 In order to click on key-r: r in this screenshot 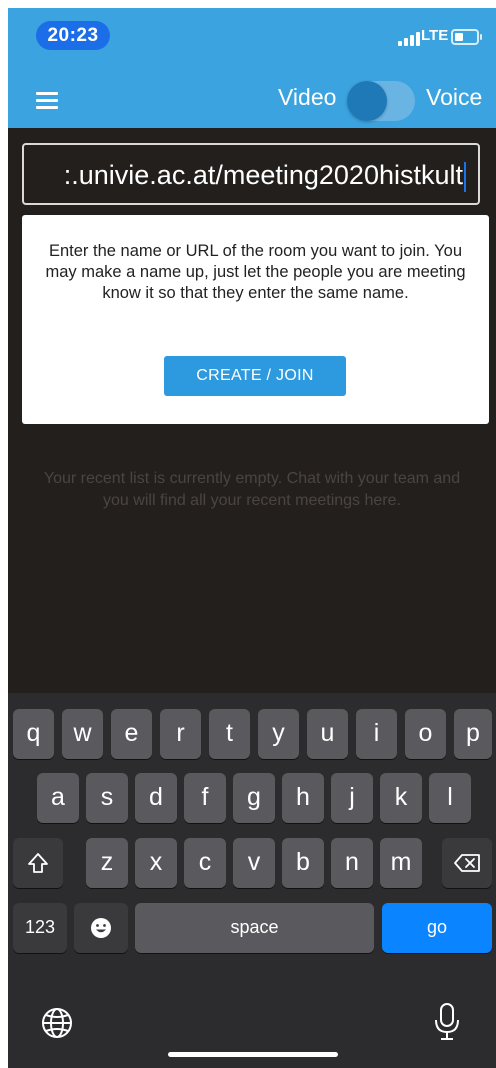, I will do `click(180, 734)`.